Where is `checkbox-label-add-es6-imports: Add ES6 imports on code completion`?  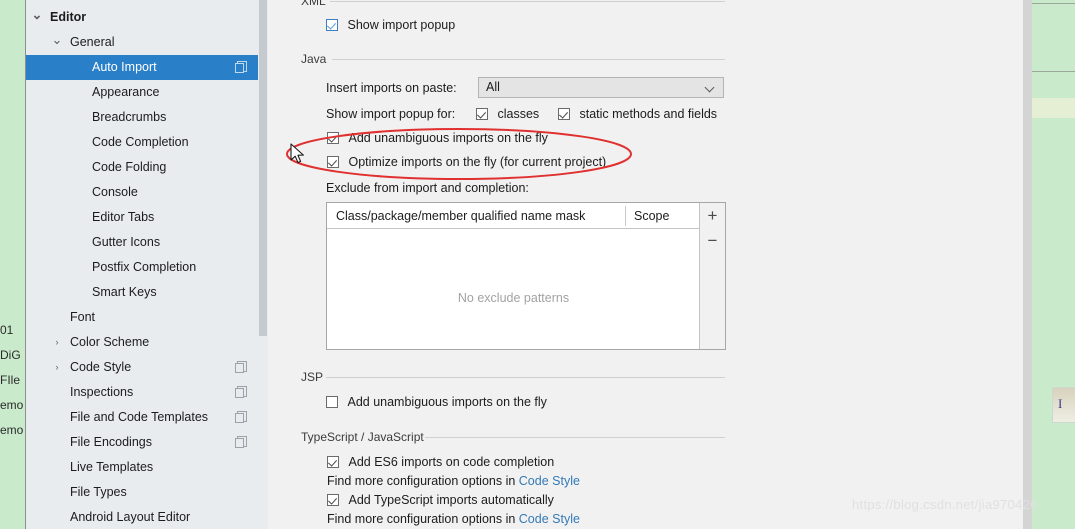 checkbox-label-add-es6-imports: Add ES6 imports on code completion is located at coordinates (451, 462).